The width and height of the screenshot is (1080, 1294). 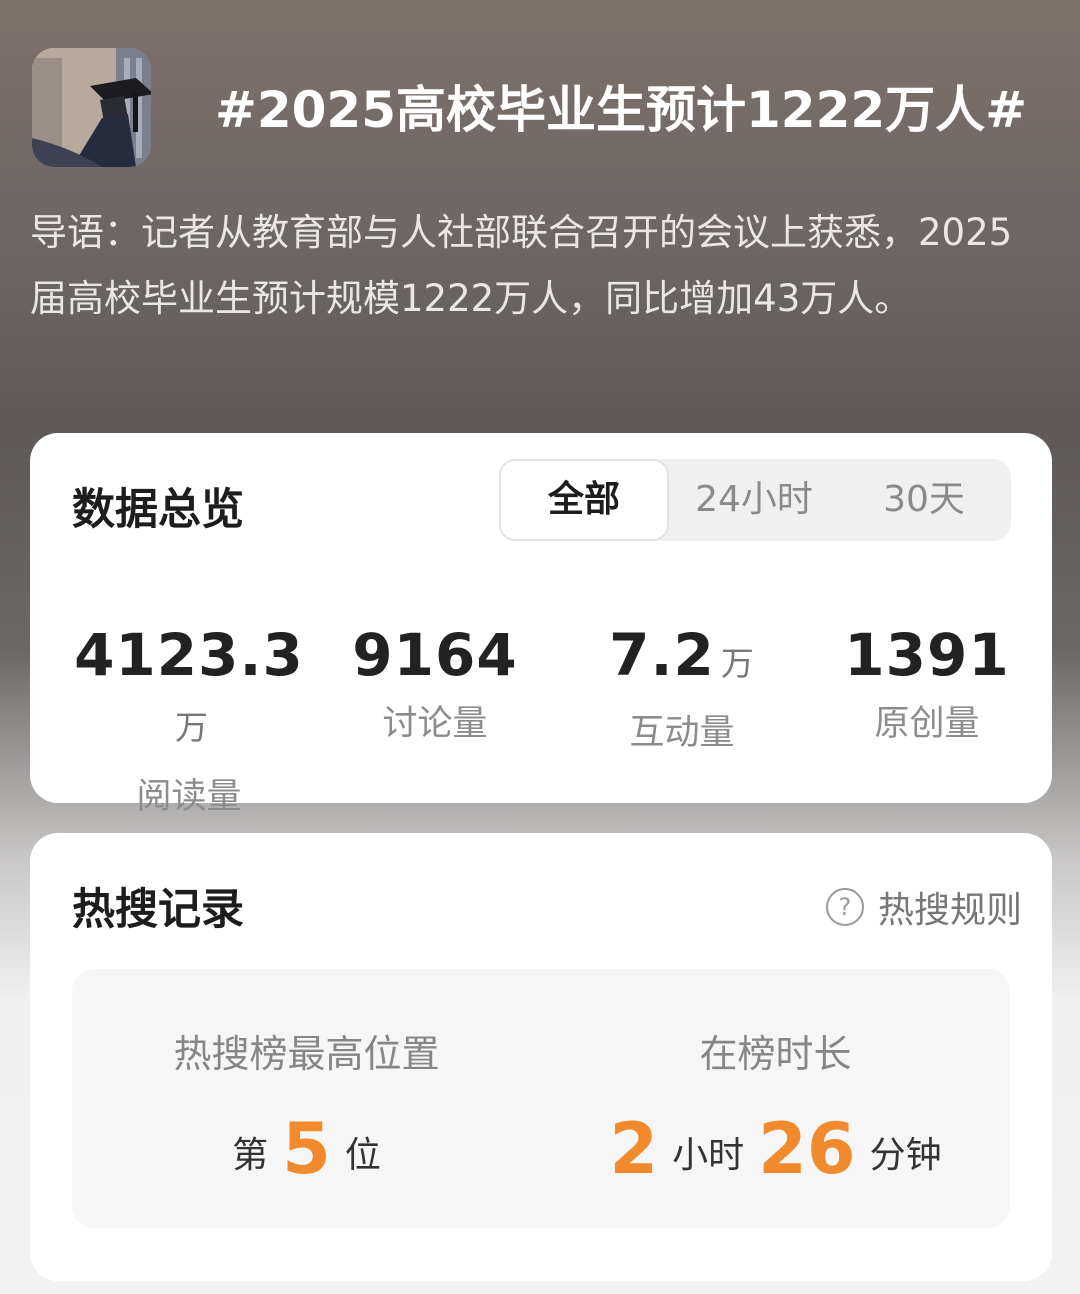 I want to click on stat-reads: 4123.3 万 阅读量, so click(x=189, y=721).